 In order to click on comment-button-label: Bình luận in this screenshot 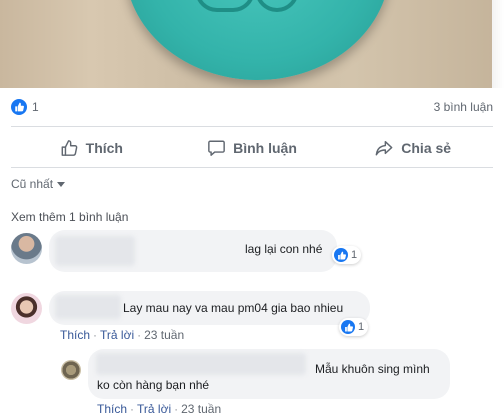, I will do `click(265, 148)`.